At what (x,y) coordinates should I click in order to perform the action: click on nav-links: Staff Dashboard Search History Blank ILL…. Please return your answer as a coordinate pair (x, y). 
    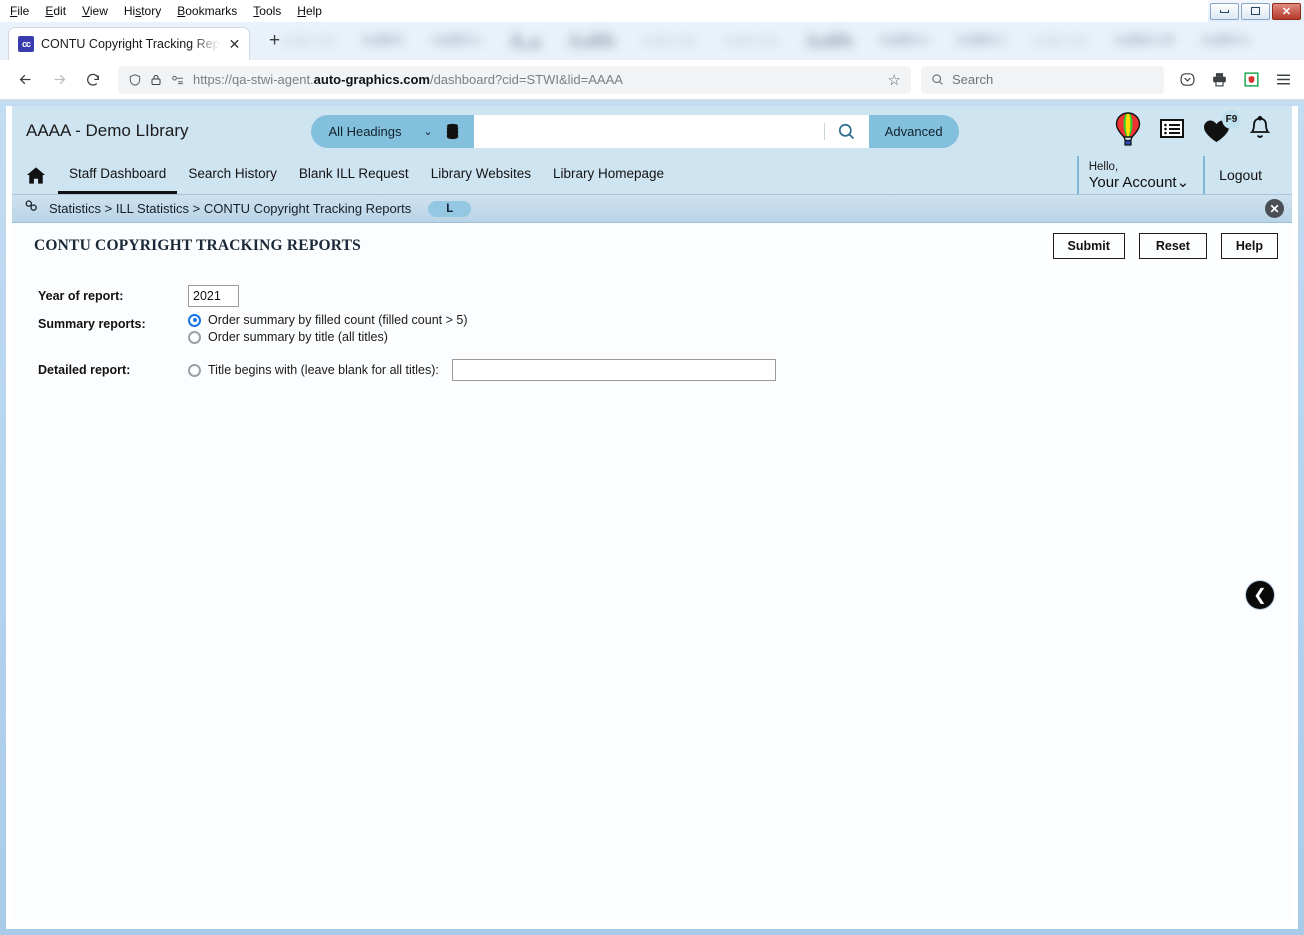
    Looking at the image, I should click on (350, 175).